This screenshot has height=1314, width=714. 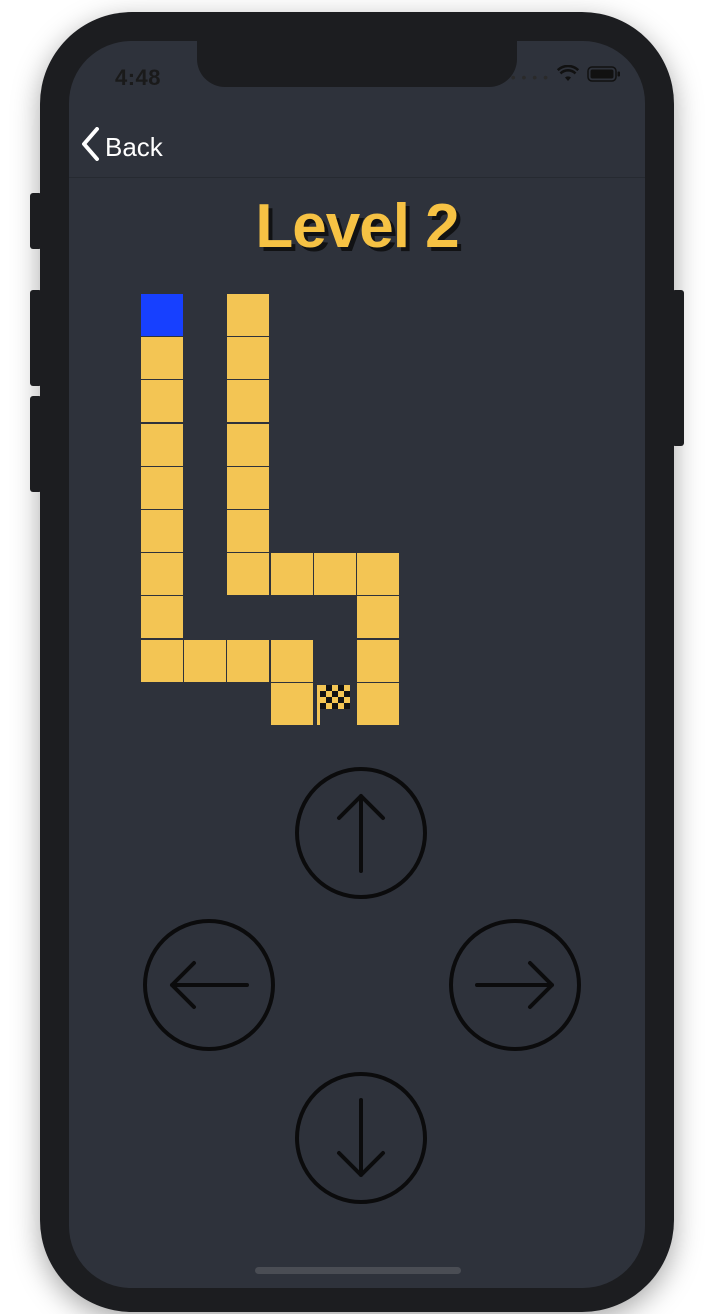 I want to click on left-button, so click(x=209, y=985).